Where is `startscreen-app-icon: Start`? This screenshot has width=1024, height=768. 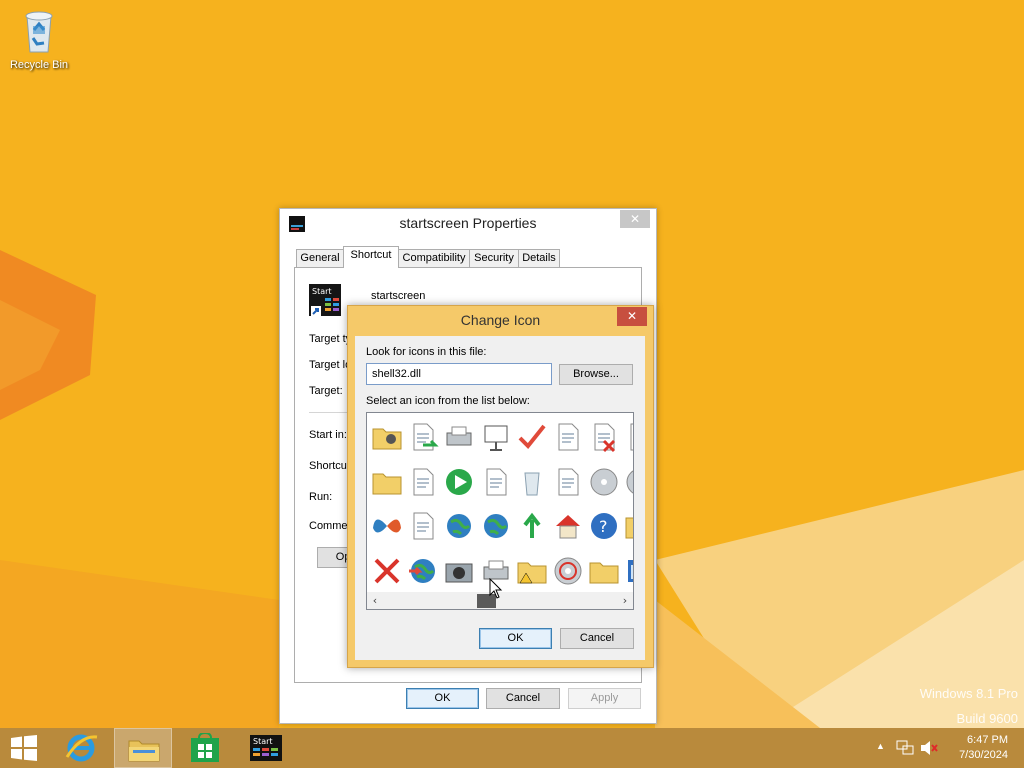 startscreen-app-icon: Start is located at coordinates (266, 748).